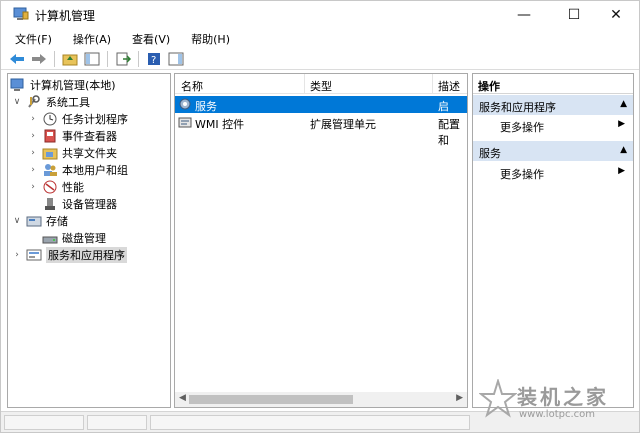  Describe the element at coordinates (40, 220) in the screenshot. I see `tree-item-storage: ∨ 存储` at that location.